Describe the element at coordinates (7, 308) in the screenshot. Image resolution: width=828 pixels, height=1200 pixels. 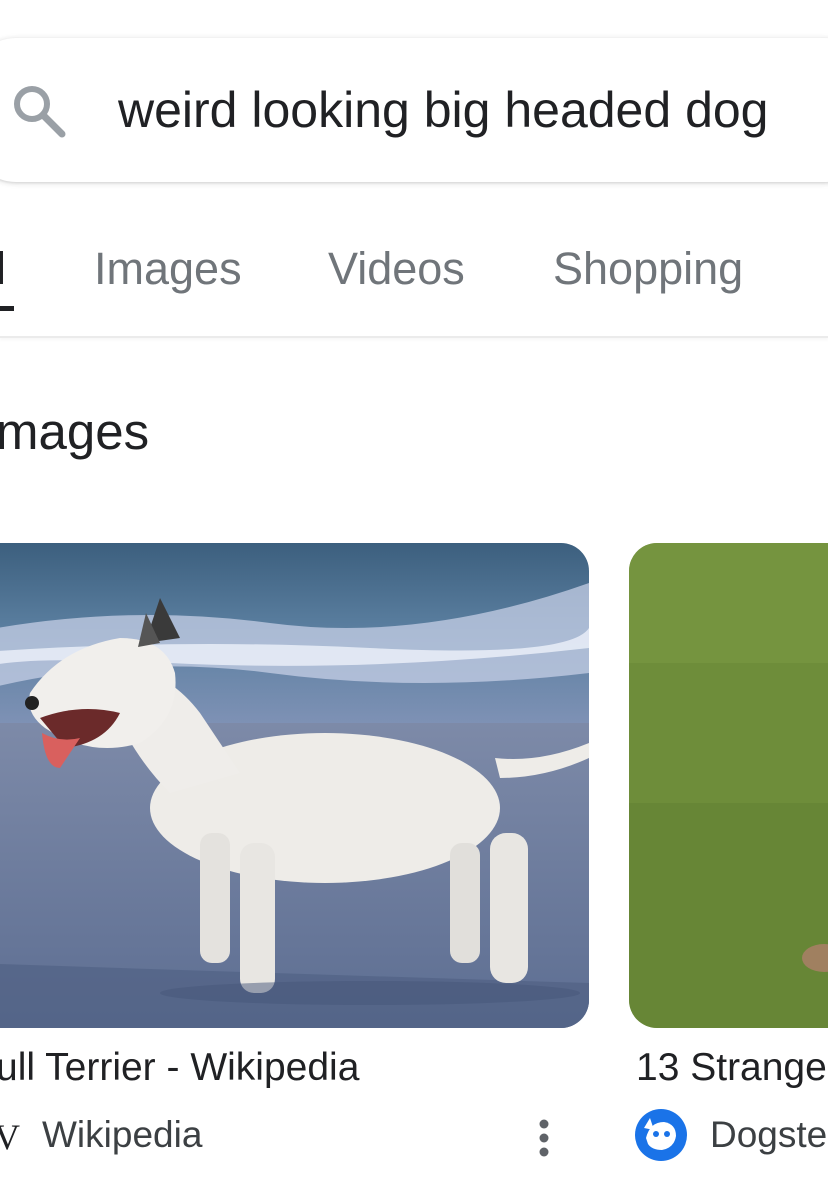
I see `active-tab-indicator` at that location.